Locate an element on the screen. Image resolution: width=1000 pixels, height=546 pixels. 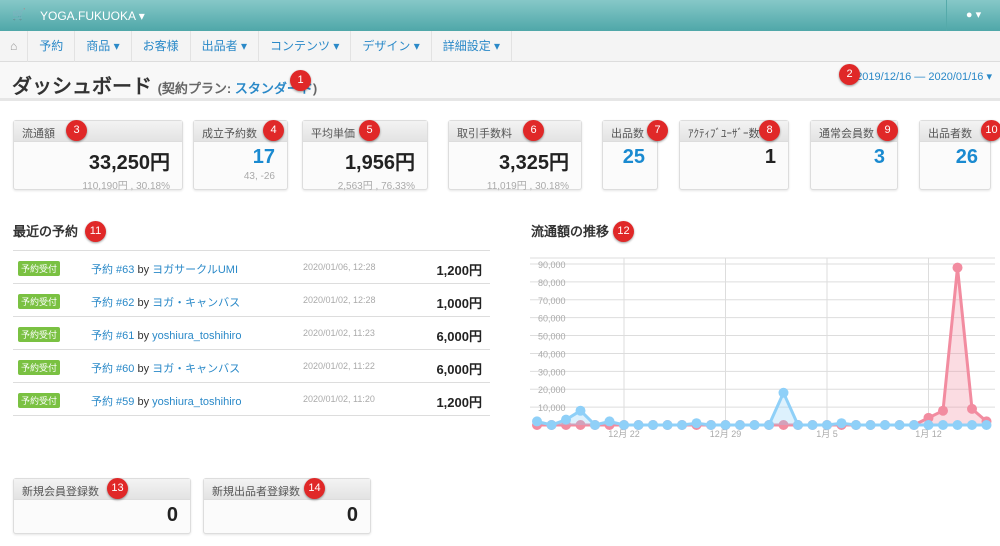
reservation-link: 予約 #59 by yoshiura_toshihiro is located at coordinates (166, 401).